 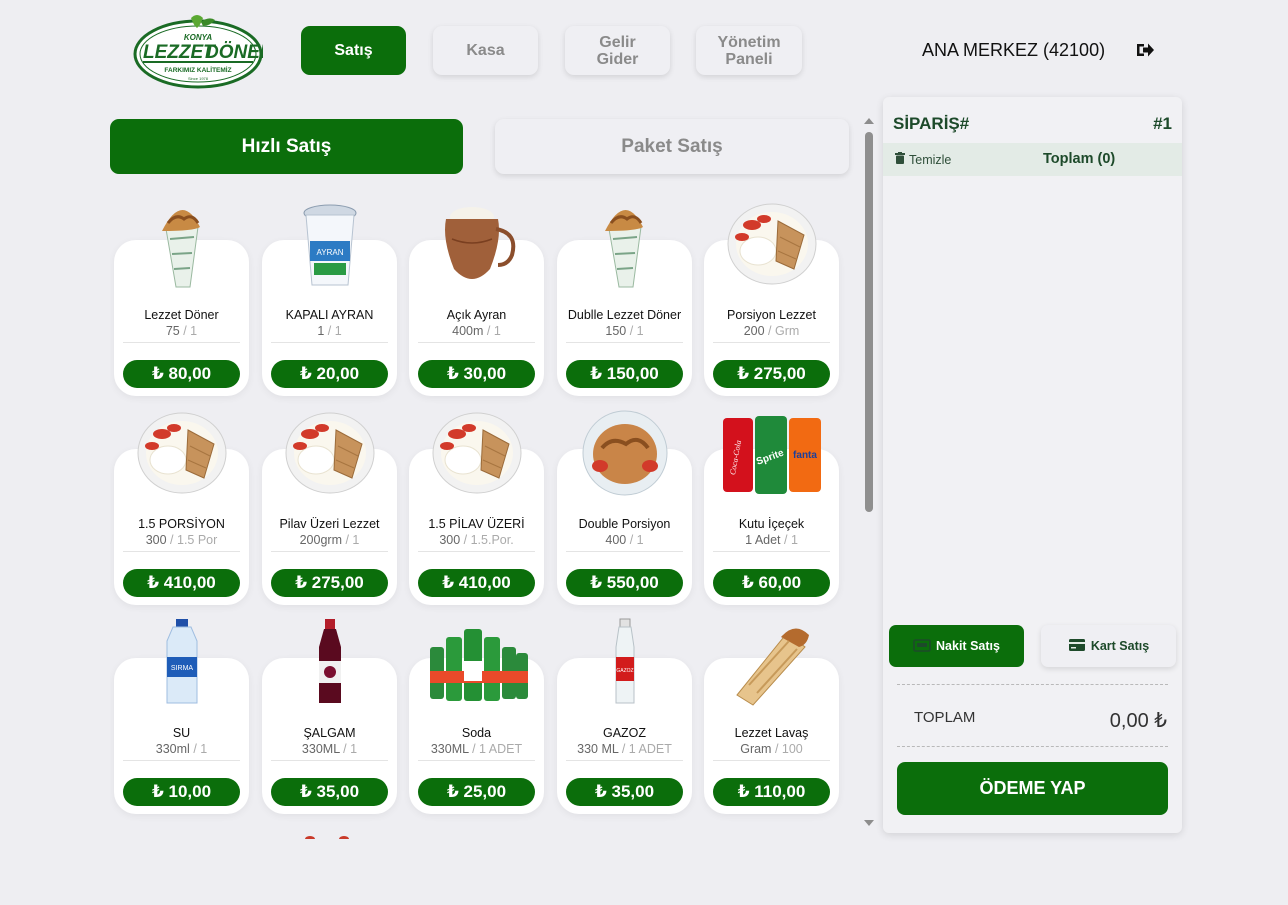 What do you see at coordinates (194, 540) in the screenshot?
I see `product-unit: / 1.5 Por` at bounding box center [194, 540].